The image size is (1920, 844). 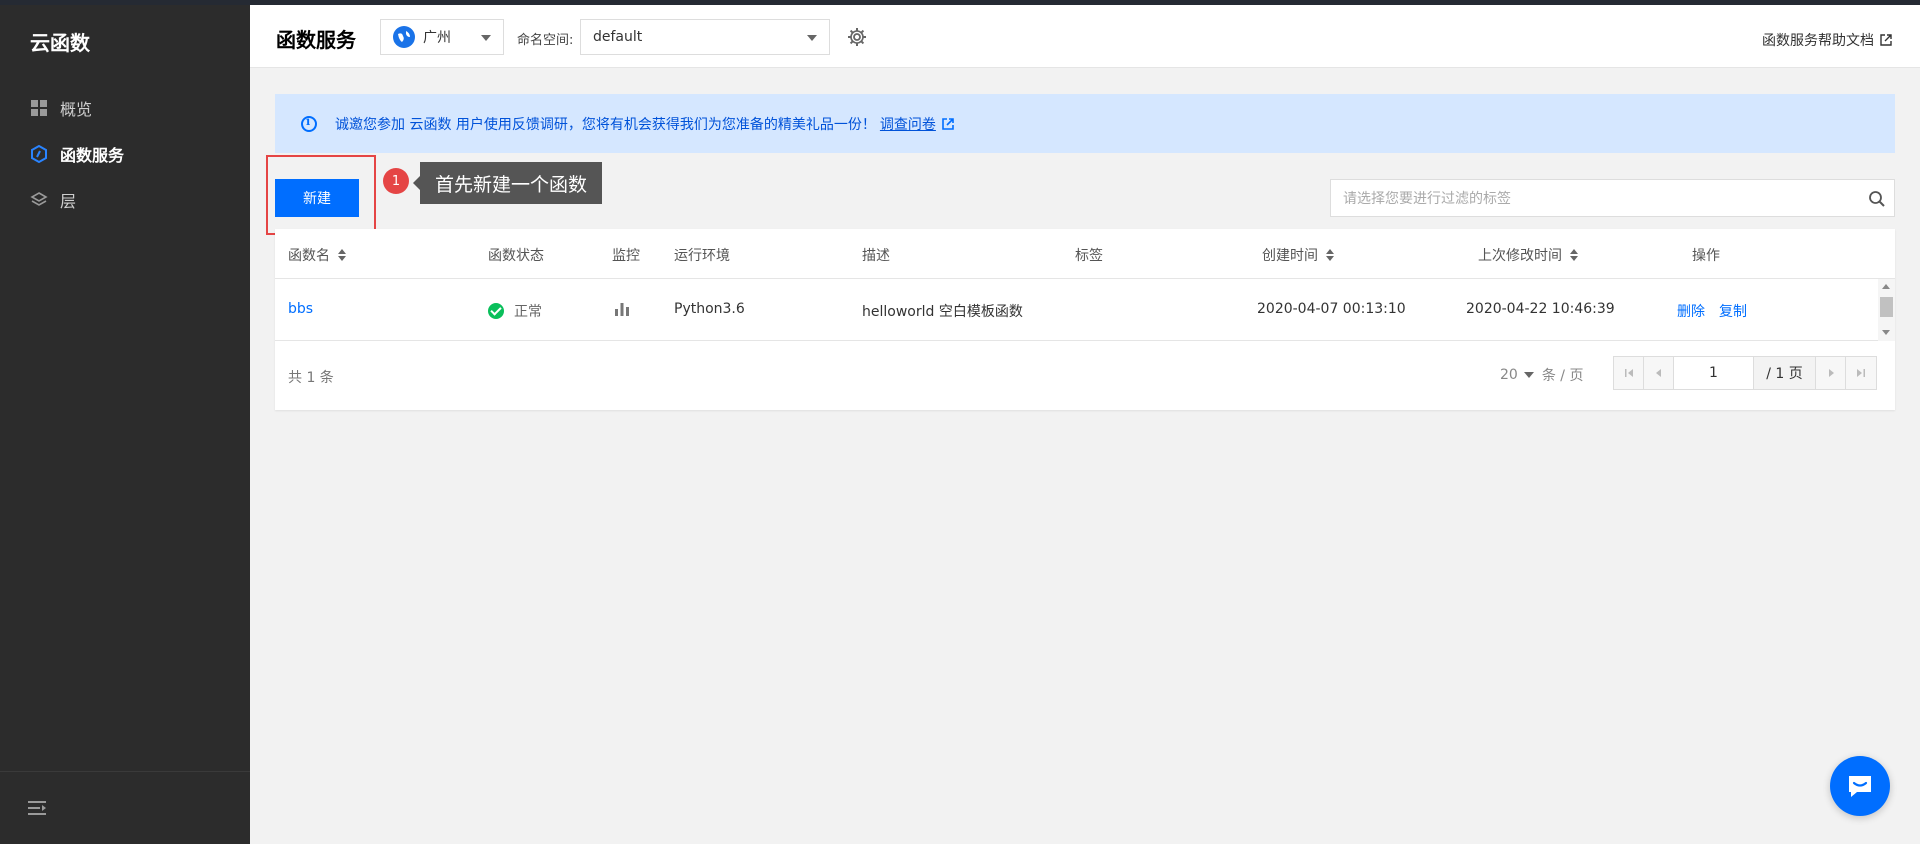 I want to click on column-monitor: 监控, so click(x=626, y=256).